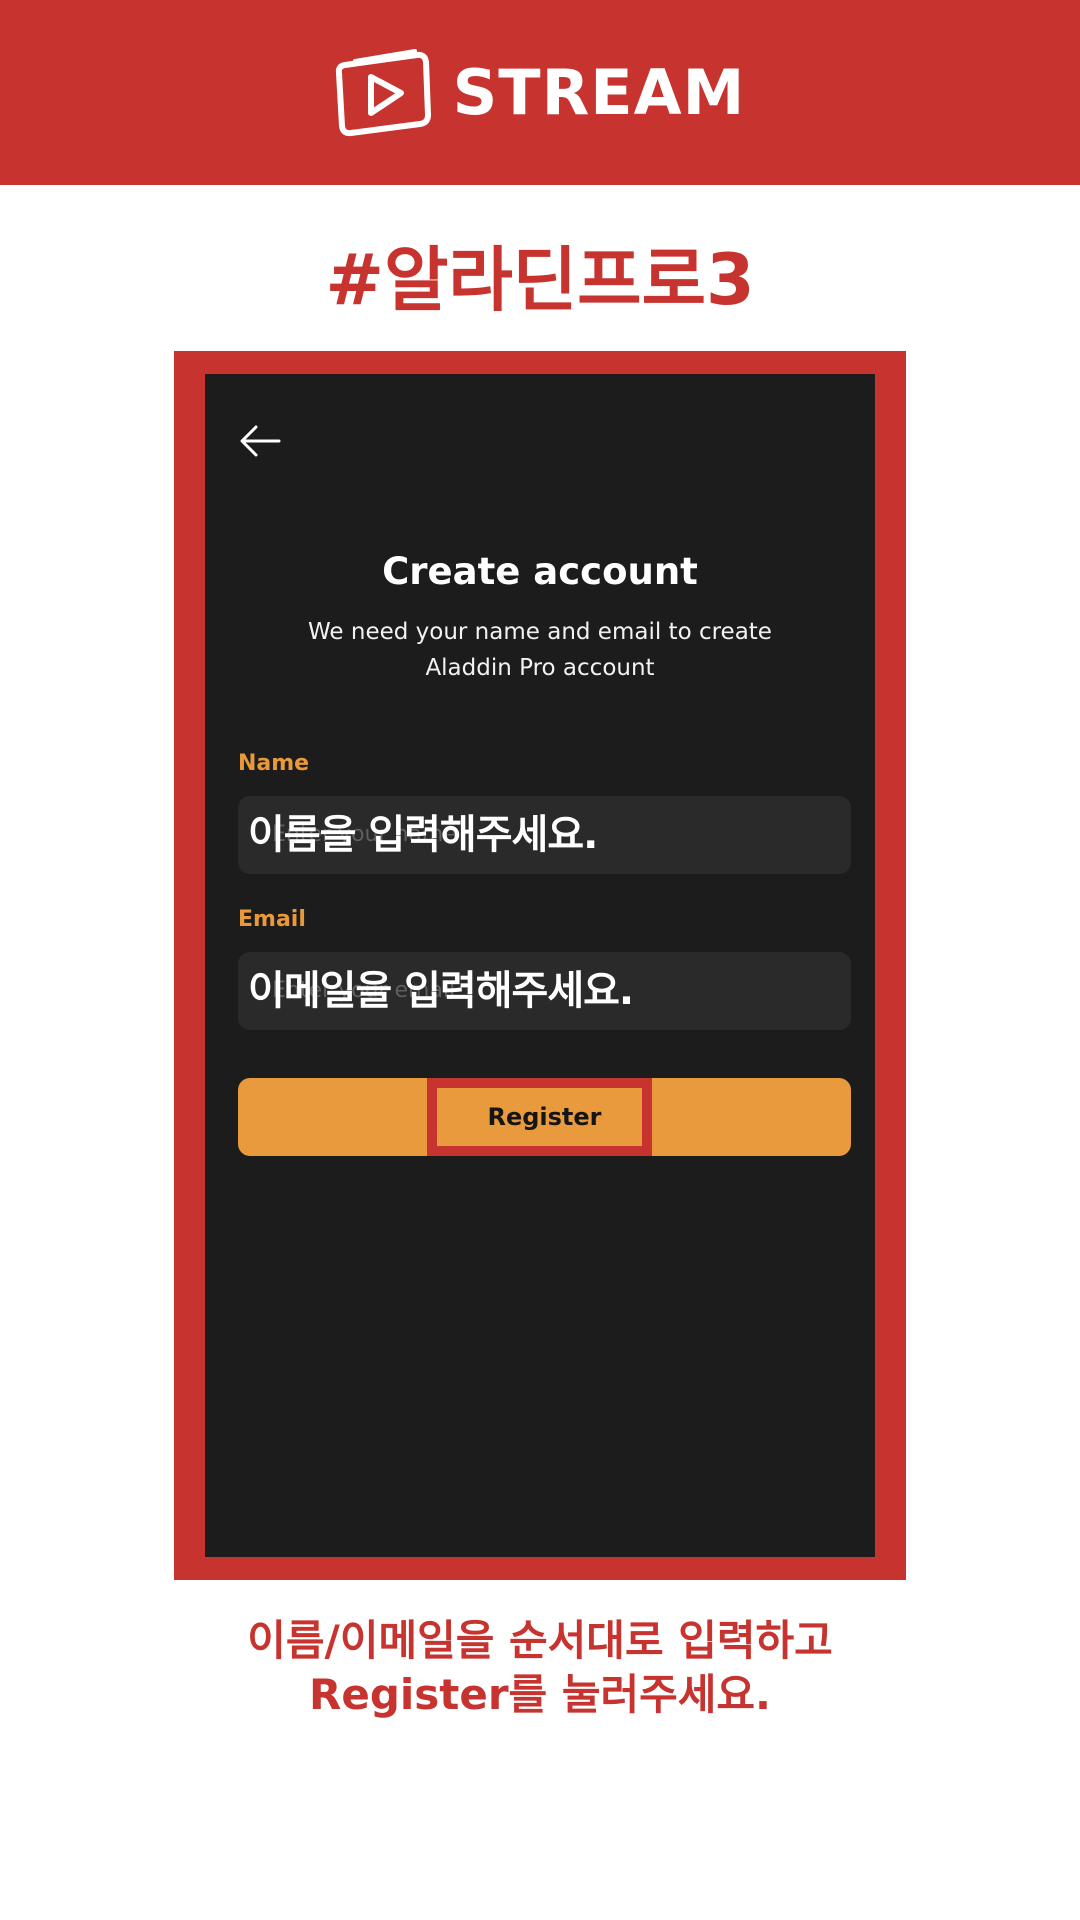  Describe the element at coordinates (599, 92) in the screenshot. I see `logo-text: STREAM` at that location.